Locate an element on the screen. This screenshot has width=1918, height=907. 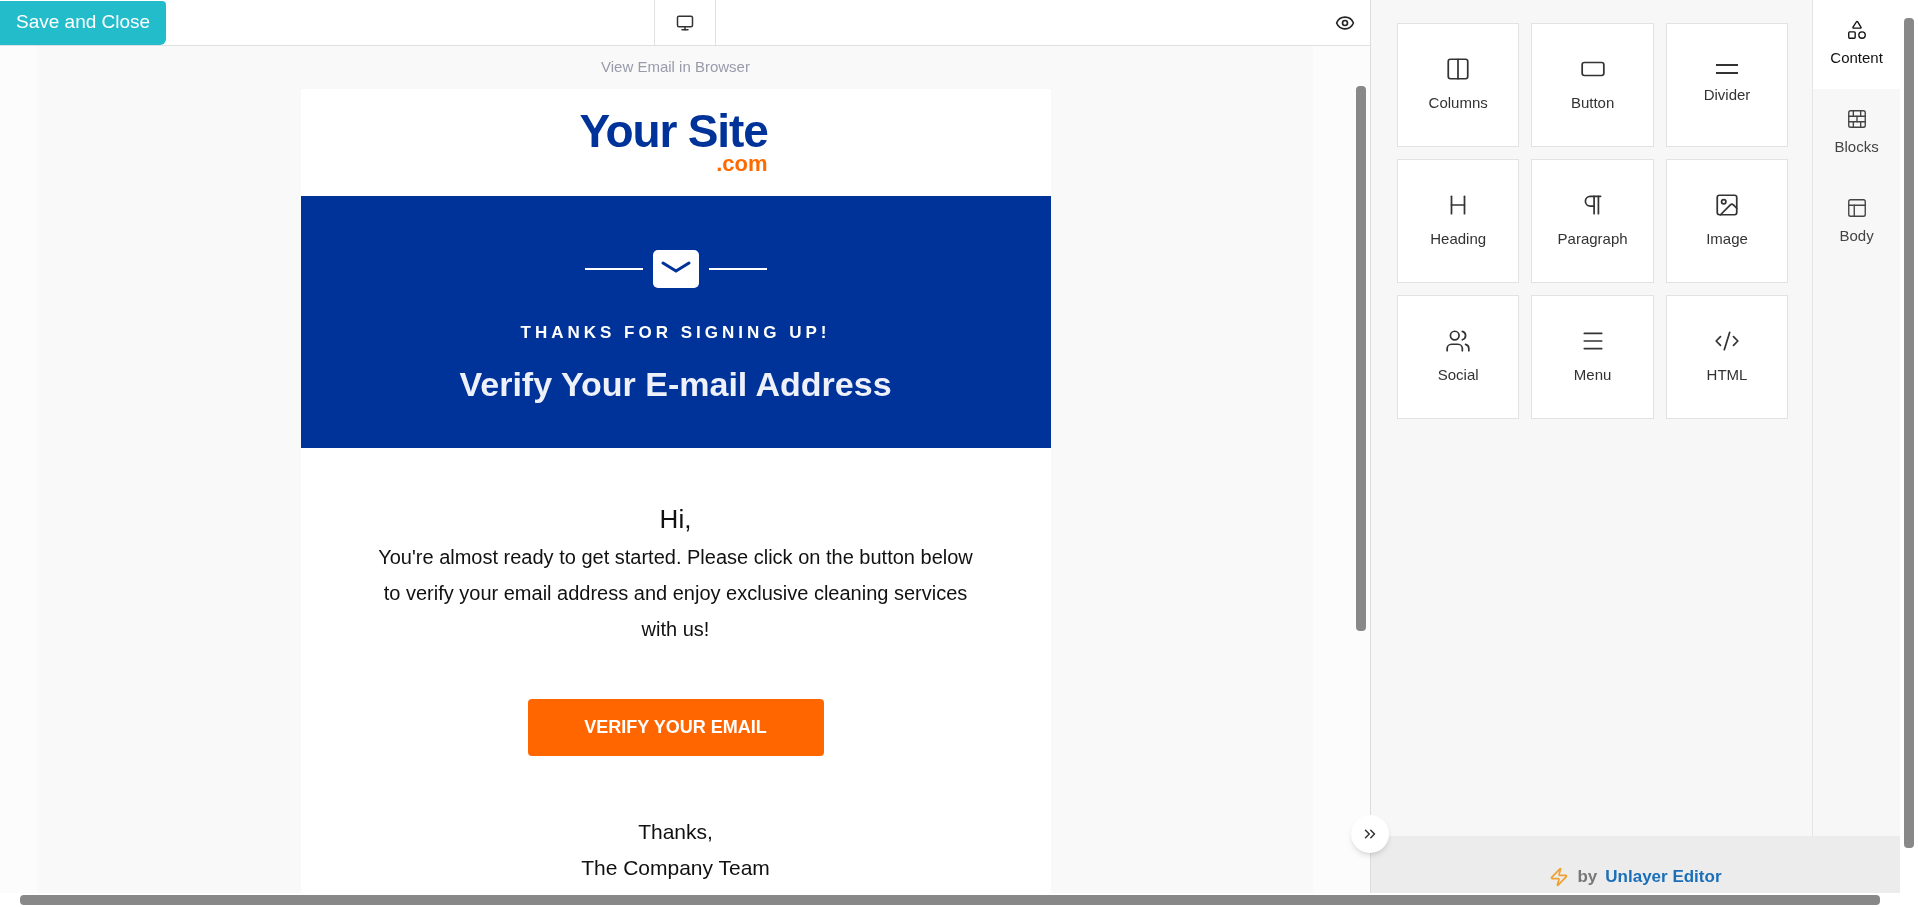
footer-bar: by Unlayer Editor is located at coordinates (1635, 864).